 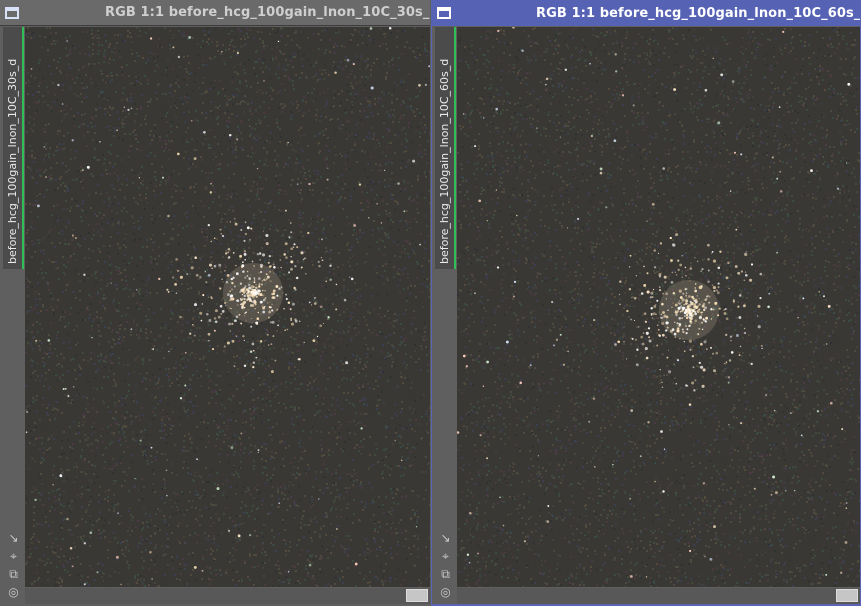 I want to click on view-side-tab: before_hcg_100gain_lnon_10C_30s_d, so click(x=13, y=148).